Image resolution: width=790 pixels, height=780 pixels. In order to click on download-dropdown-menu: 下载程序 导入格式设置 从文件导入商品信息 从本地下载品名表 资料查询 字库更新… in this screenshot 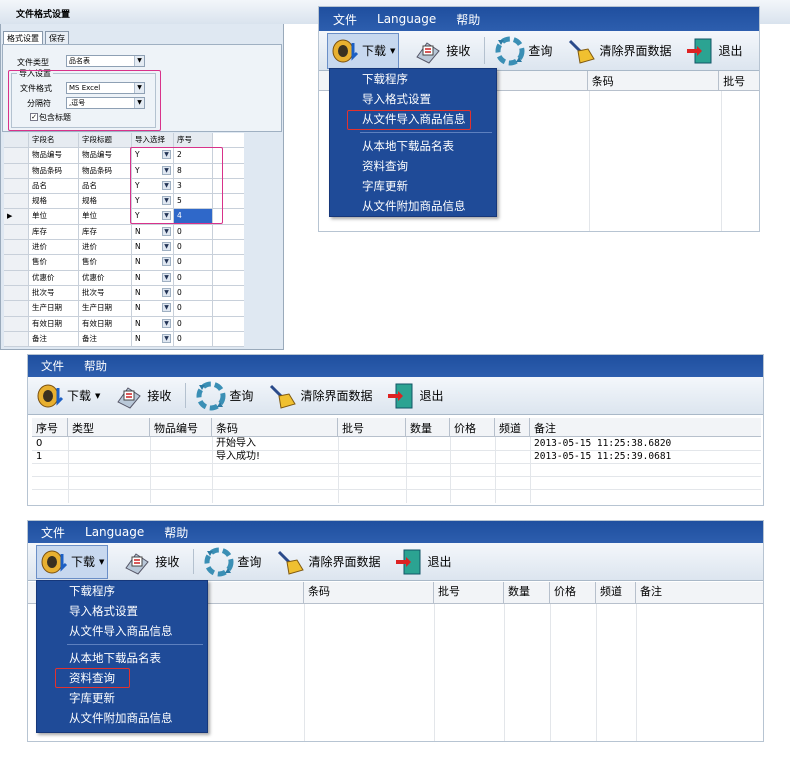, I will do `click(413, 142)`.